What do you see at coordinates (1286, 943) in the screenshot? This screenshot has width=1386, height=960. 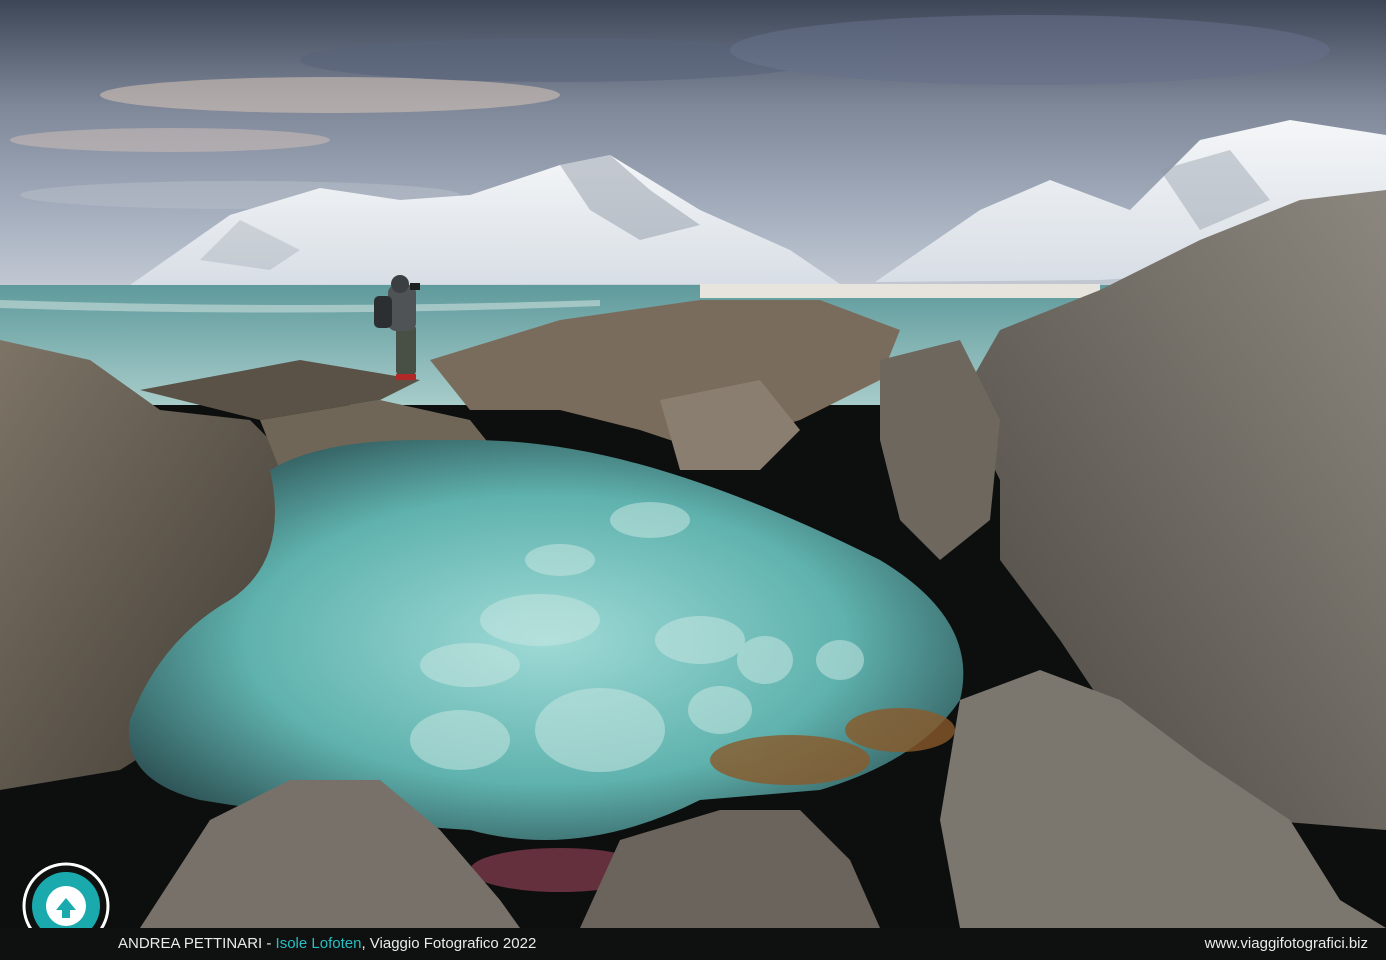 I see `website-url: www.viaggifotografici.biz` at bounding box center [1286, 943].